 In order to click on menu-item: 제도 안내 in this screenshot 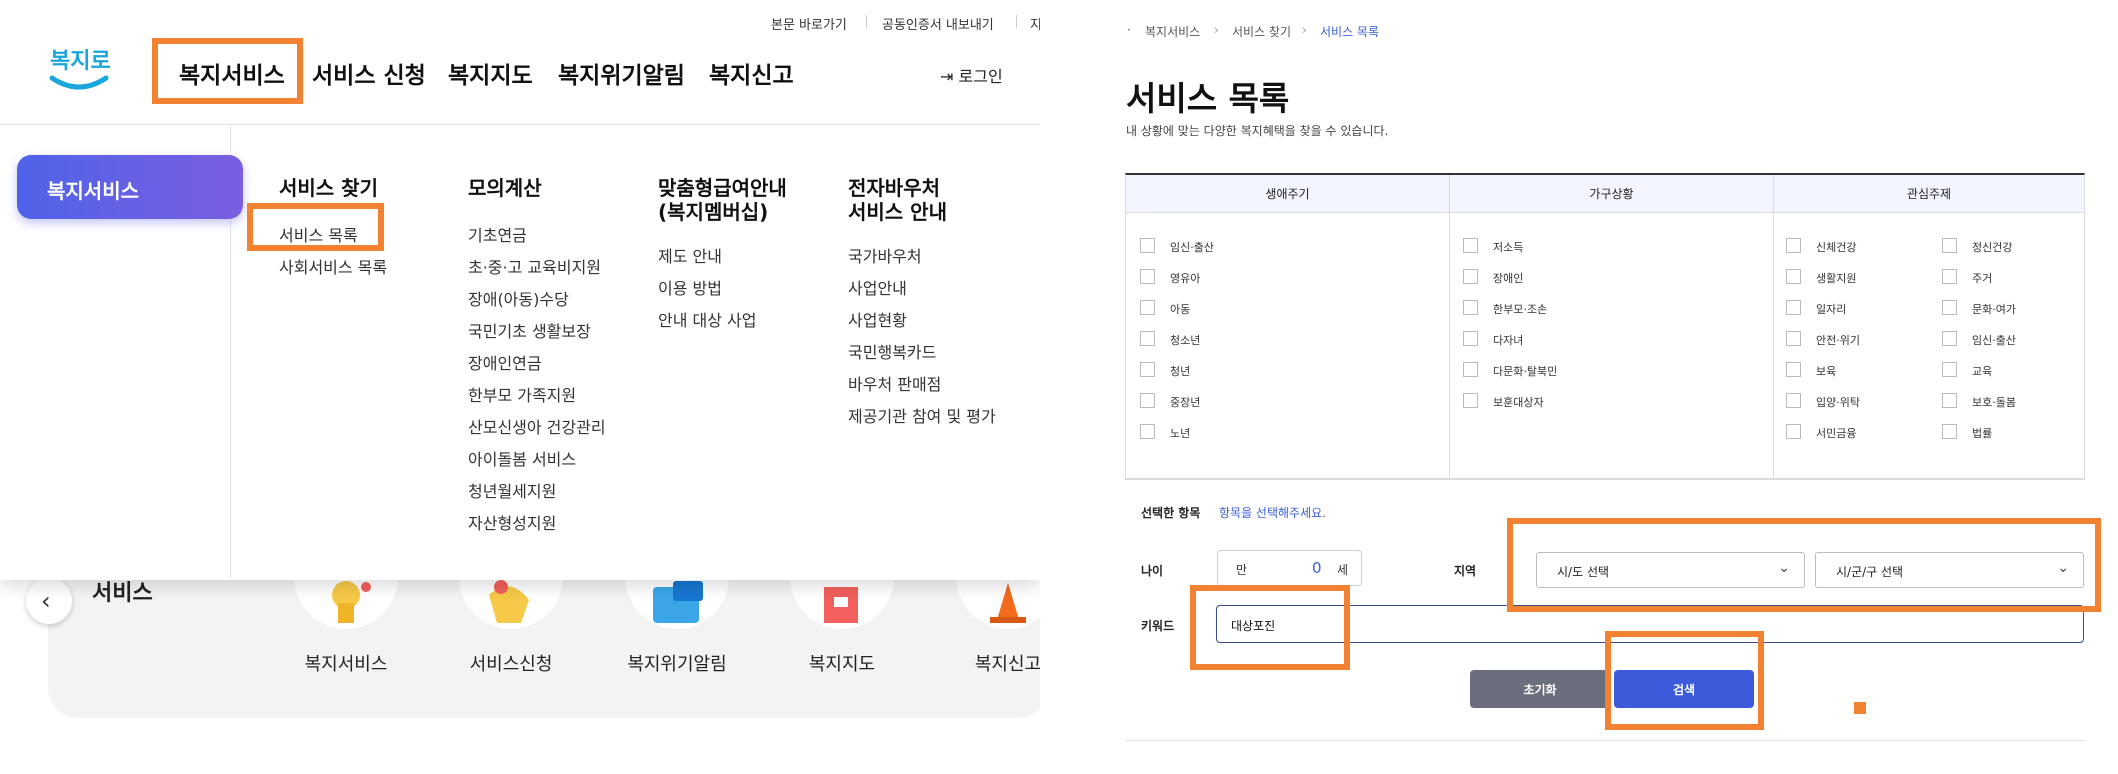, I will do `click(690, 255)`.